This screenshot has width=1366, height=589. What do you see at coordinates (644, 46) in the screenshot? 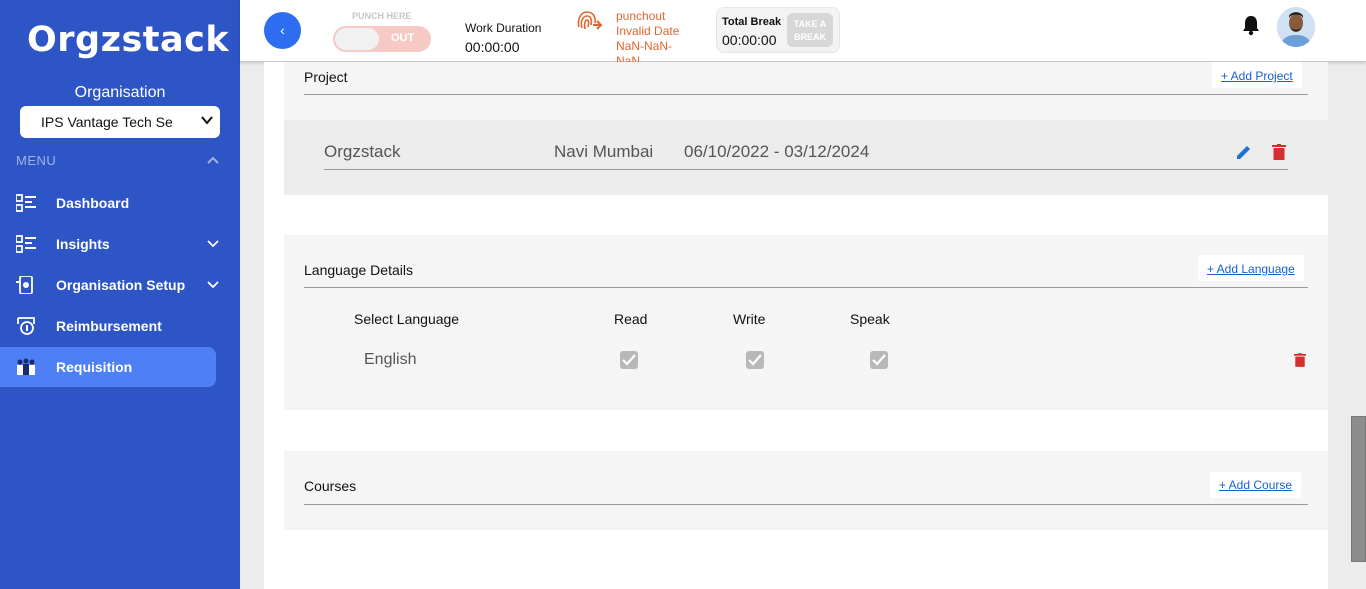
I see `punchout-line: NaN-NaN-` at bounding box center [644, 46].